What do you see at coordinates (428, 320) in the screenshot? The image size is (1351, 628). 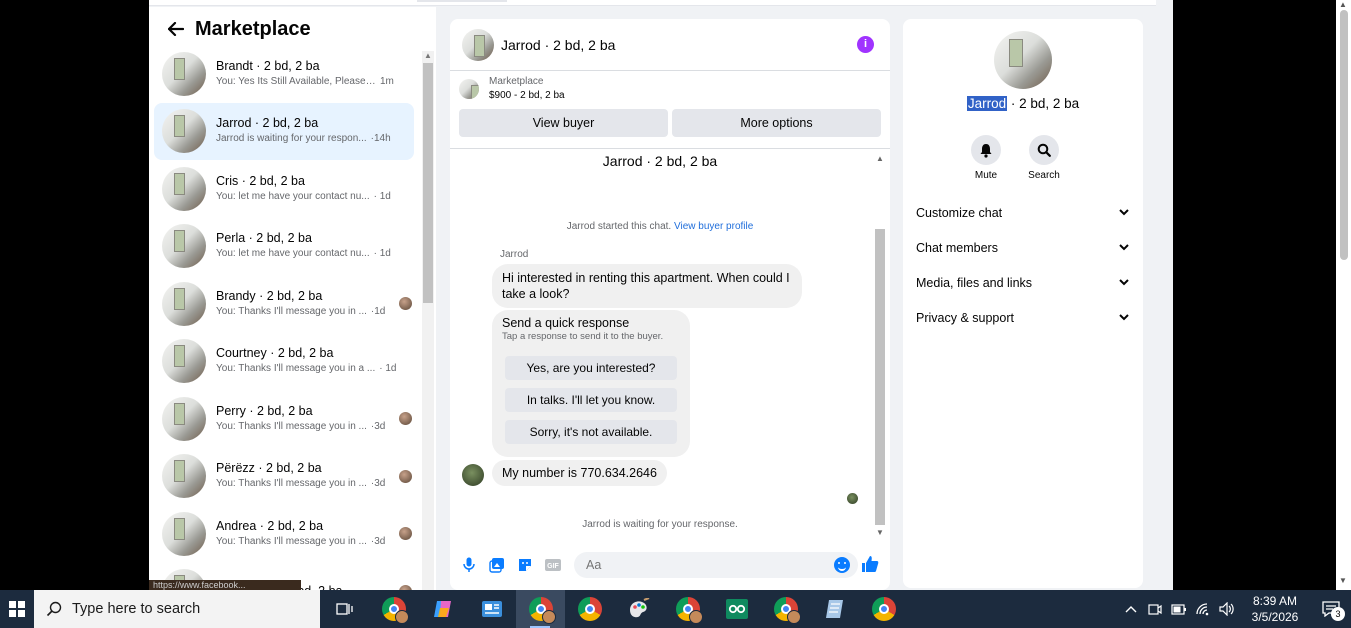 I see `conversation-scrollbar: ▲` at bounding box center [428, 320].